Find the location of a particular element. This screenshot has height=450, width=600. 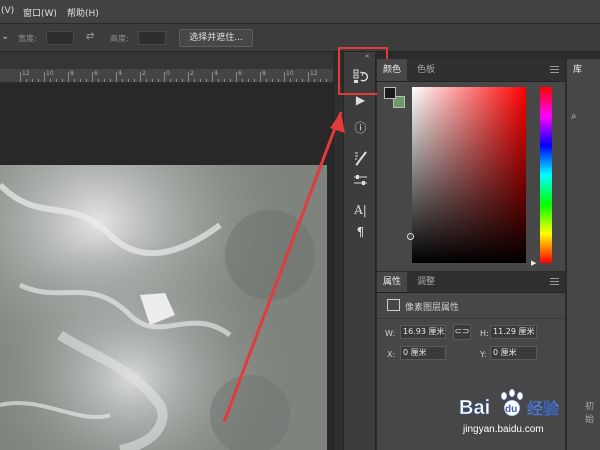

properties-panel-header: 属性 调整 is located at coordinates (471, 282).